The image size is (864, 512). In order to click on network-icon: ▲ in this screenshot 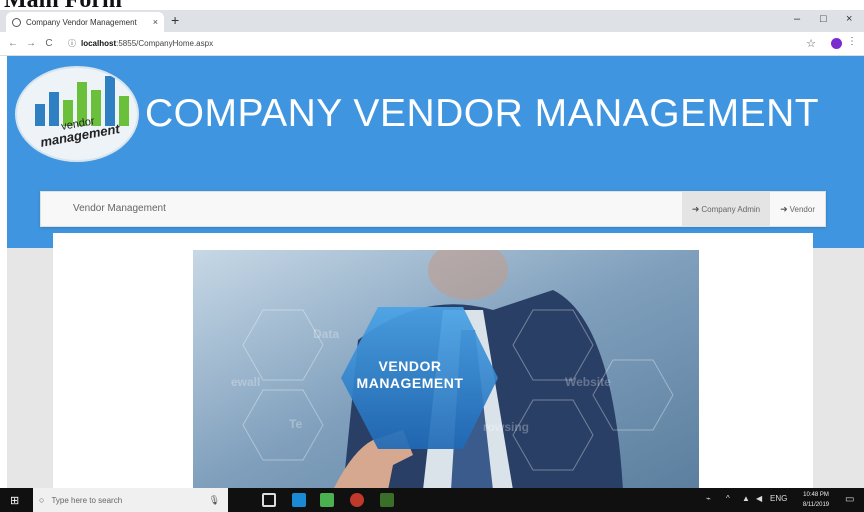, I will do `click(746, 498)`.